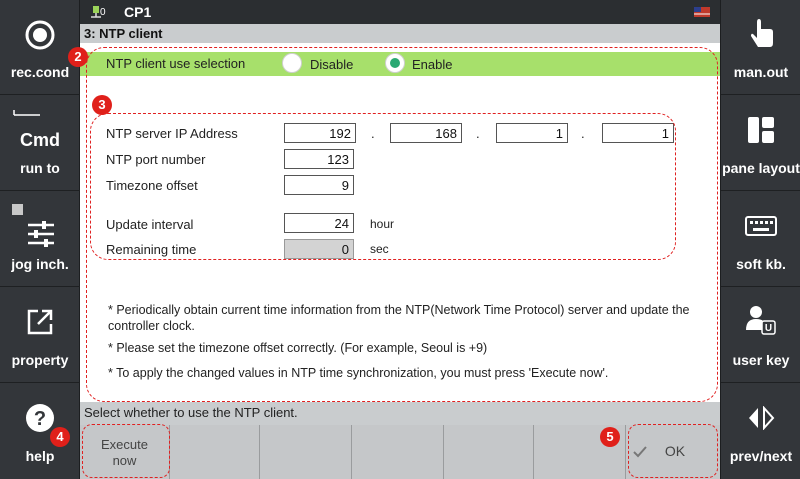 The image size is (800, 479). What do you see at coordinates (400, 33) in the screenshot?
I see `page-title: 3: NTP client` at bounding box center [400, 33].